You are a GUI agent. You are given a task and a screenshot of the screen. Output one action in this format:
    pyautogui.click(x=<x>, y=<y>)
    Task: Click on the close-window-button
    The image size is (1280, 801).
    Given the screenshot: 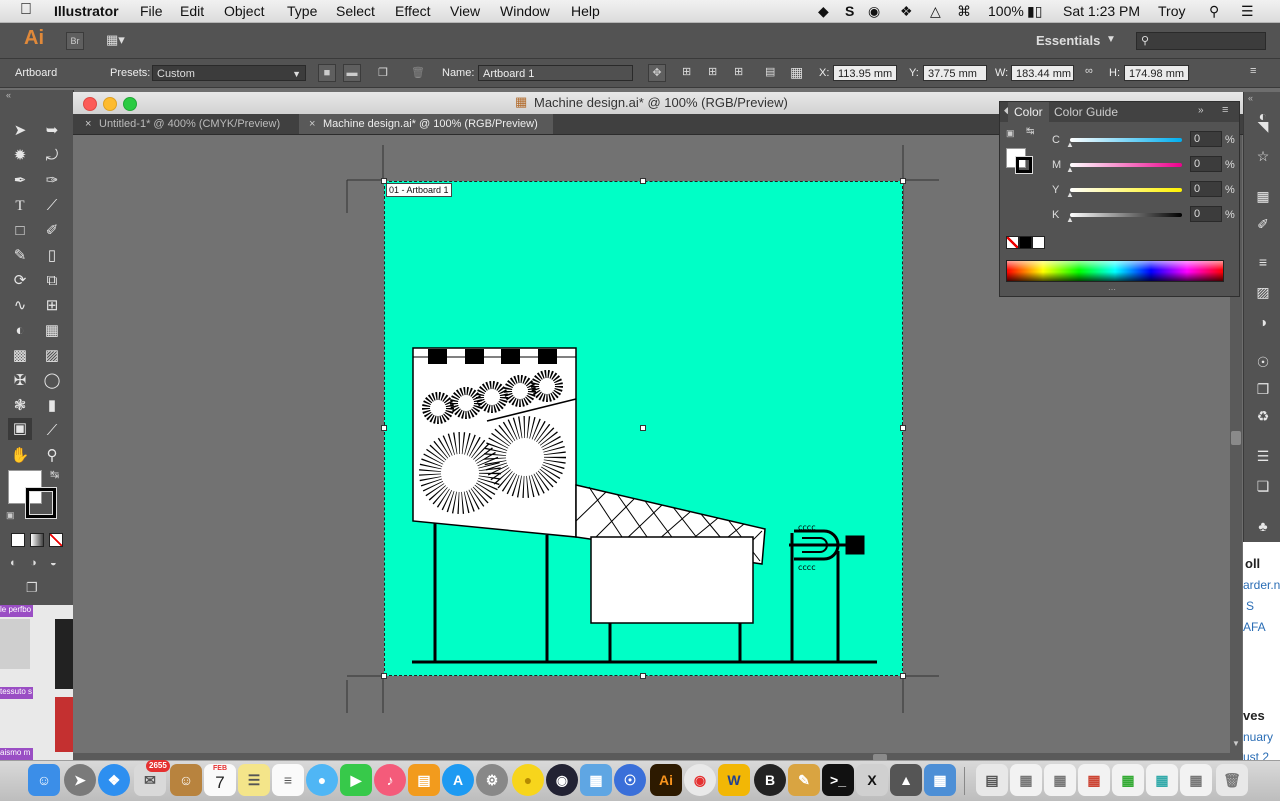 What is the action you would take?
    pyautogui.click(x=90, y=104)
    